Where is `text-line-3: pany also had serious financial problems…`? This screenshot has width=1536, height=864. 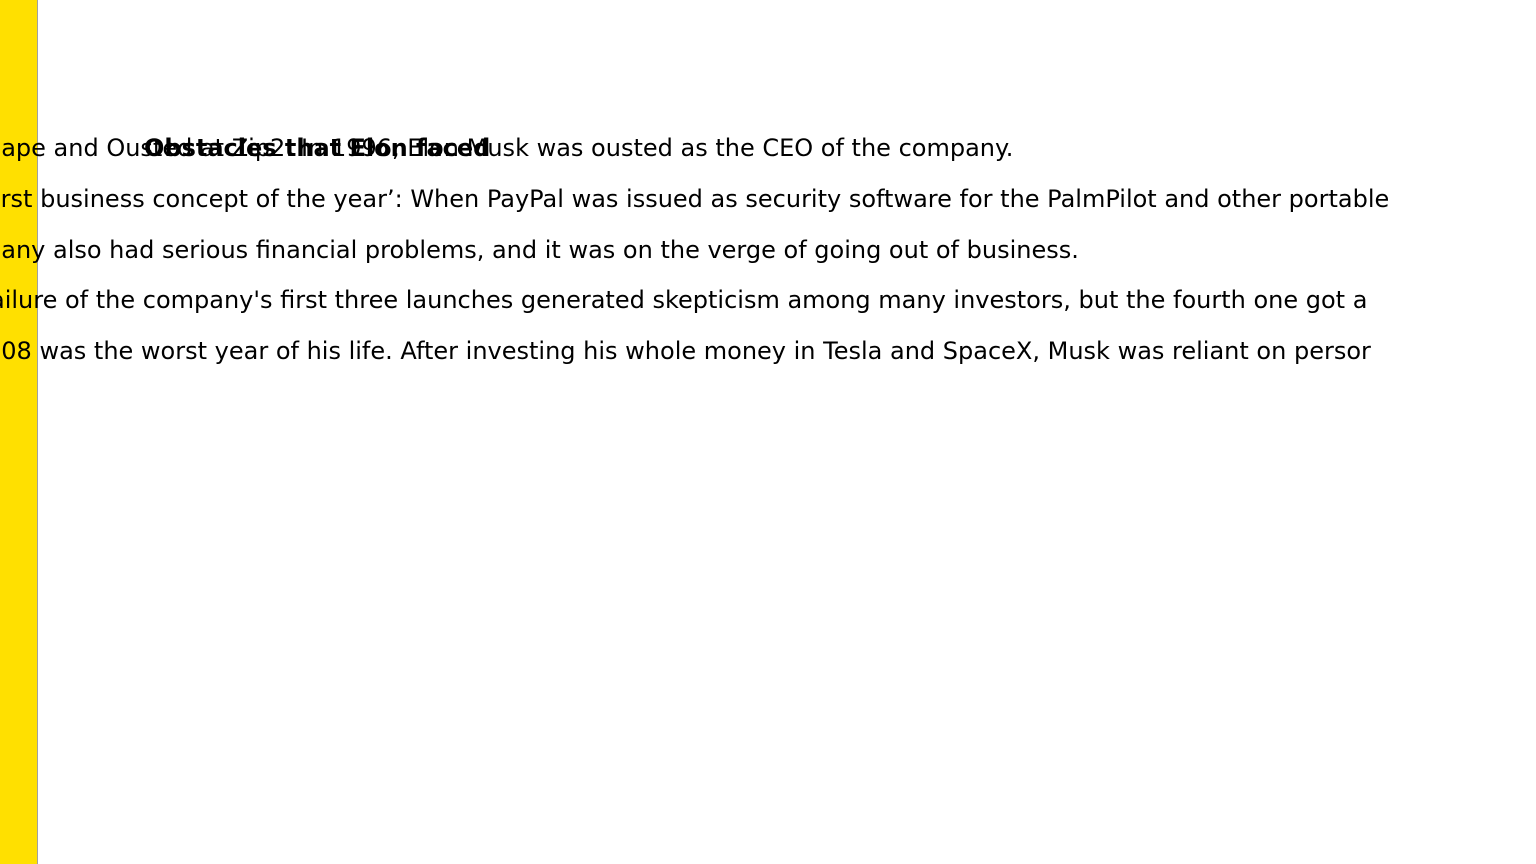
text-line-3: pany also had serious financial problems… is located at coordinates (539, 250).